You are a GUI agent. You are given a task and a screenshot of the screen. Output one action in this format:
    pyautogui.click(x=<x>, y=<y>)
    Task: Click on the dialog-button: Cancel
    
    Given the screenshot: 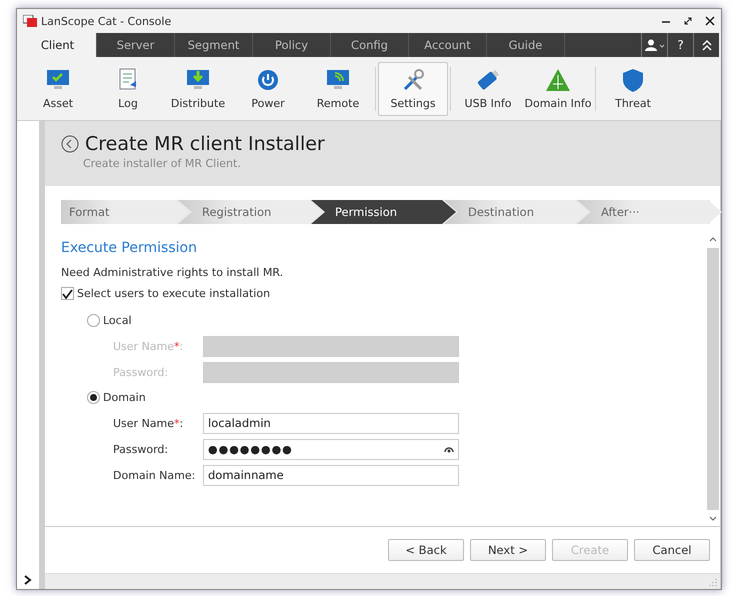 What is the action you would take?
    pyautogui.click(x=672, y=550)
    